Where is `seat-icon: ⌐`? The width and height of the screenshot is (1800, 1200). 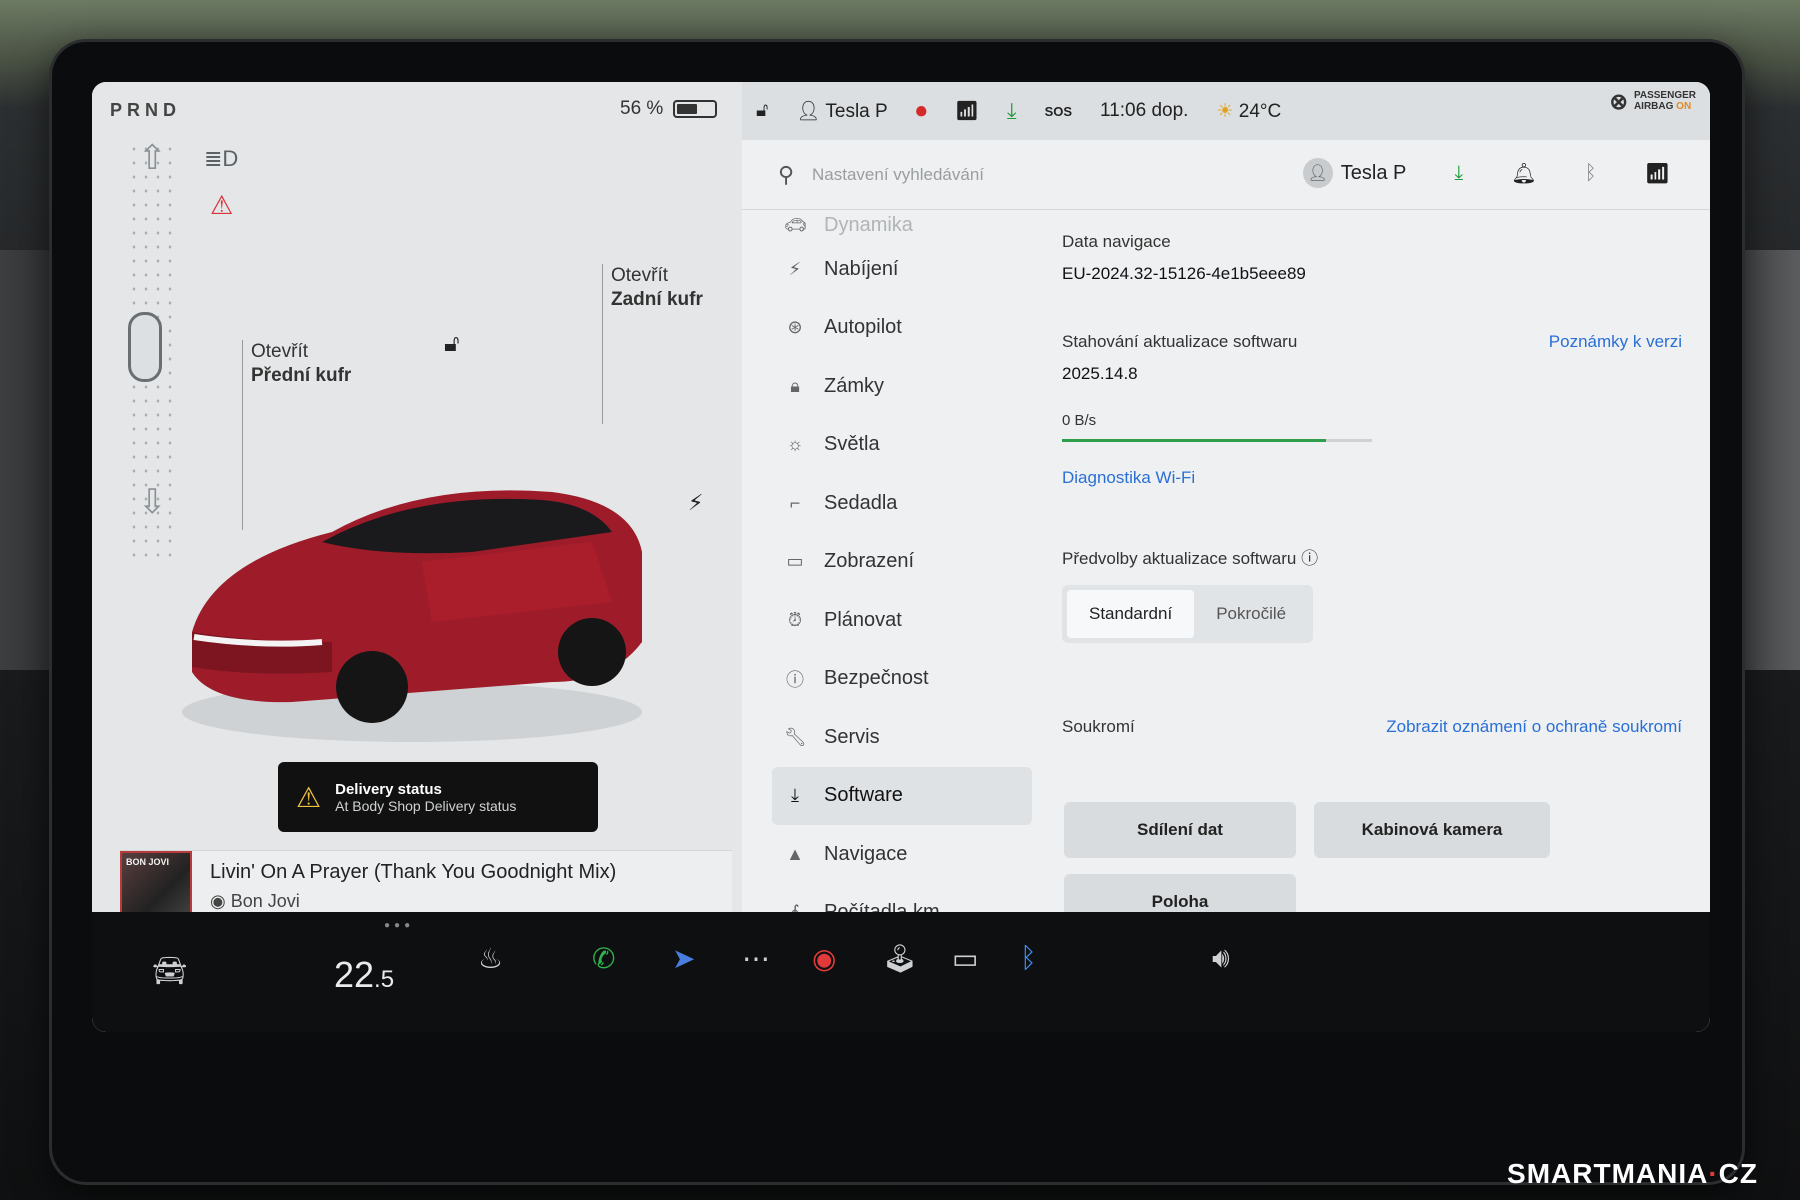
seat-icon: ⌐ is located at coordinates (795, 502).